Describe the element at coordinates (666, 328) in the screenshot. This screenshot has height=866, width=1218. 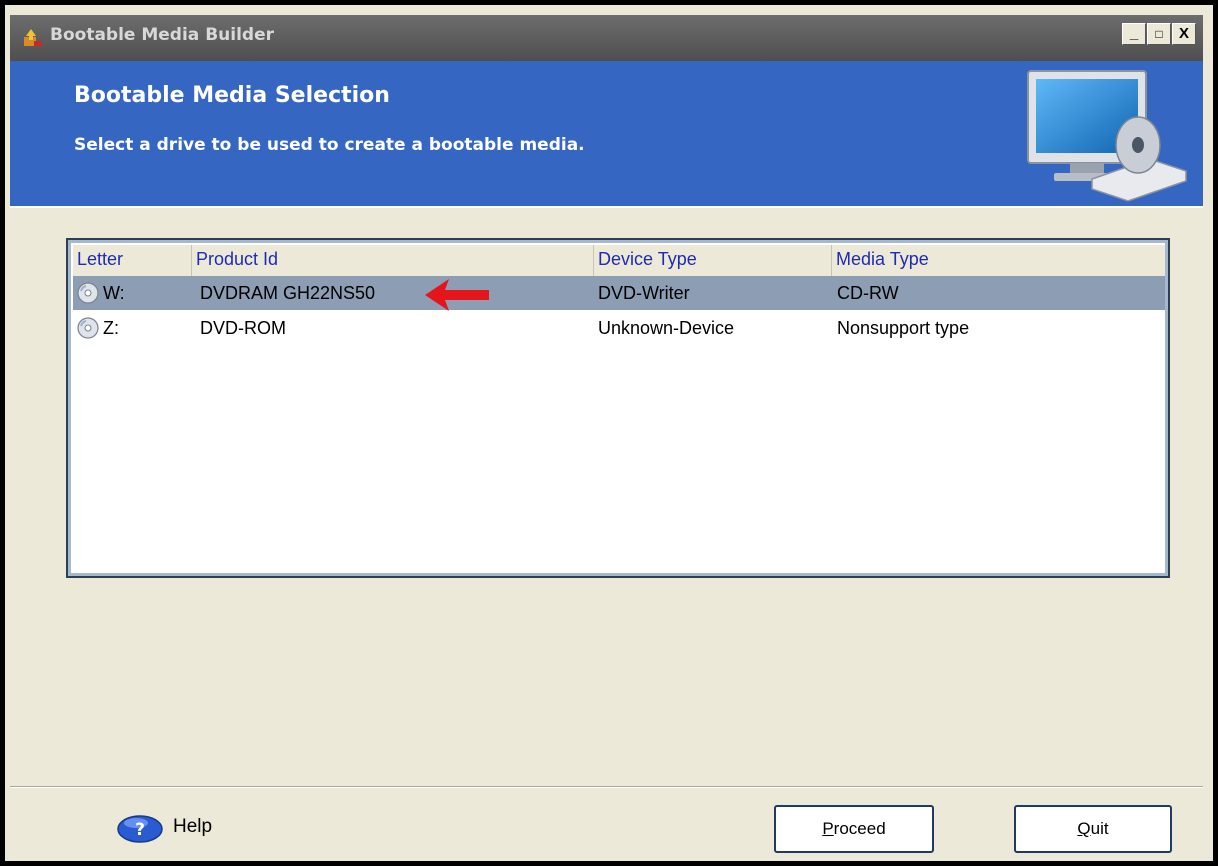
I see `cell-device-type: Unknown-Device` at that location.